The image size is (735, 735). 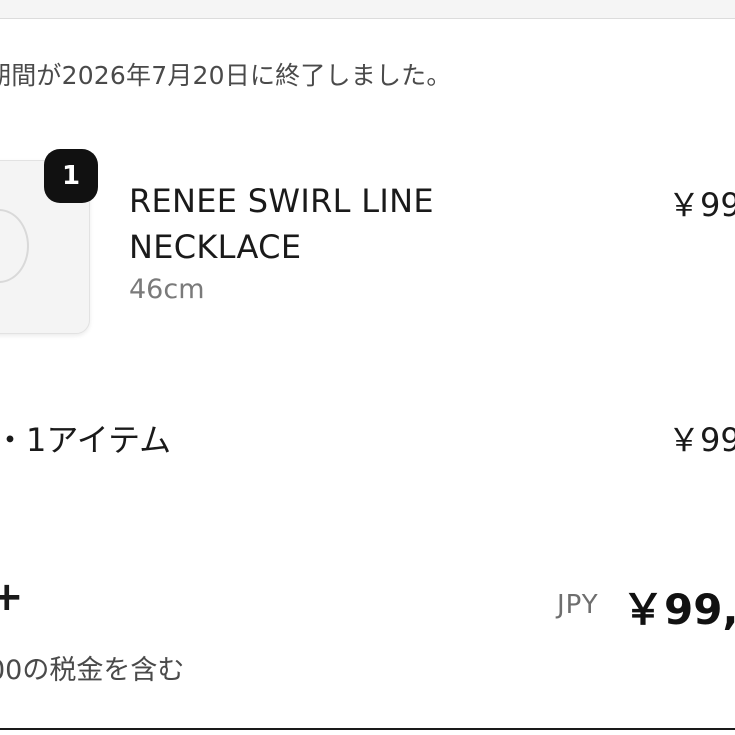 What do you see at coordinates (367, 729) in the screenshot?
I see `bottom-divider` at bounding box center [367, 729].